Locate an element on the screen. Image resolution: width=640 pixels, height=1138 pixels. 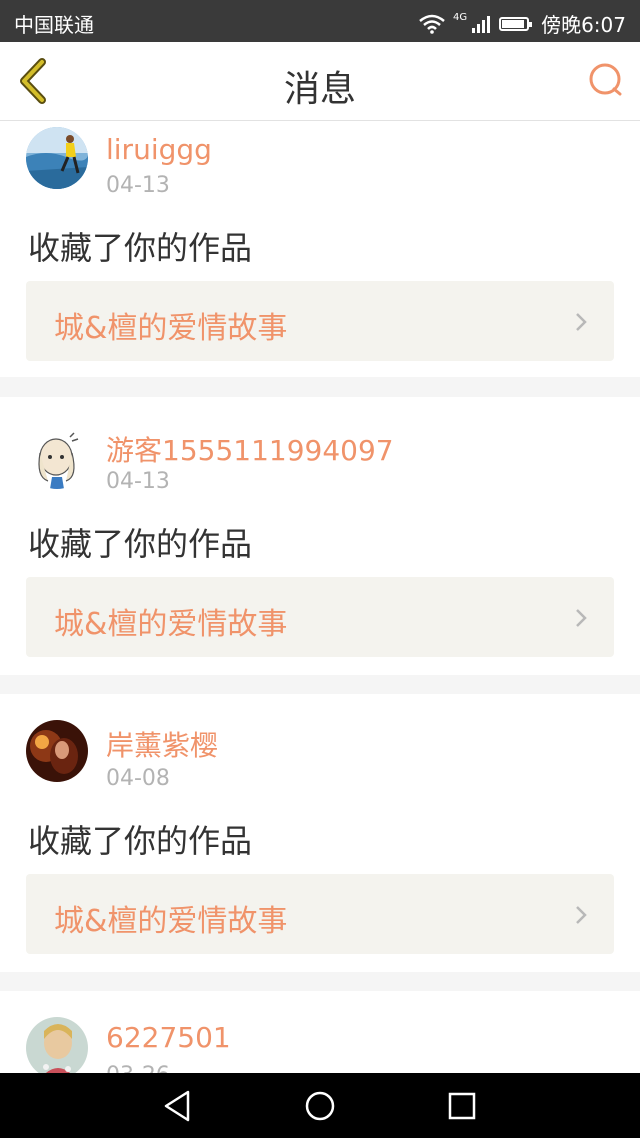
message-date: 04-08 is located at coordinates (138, 778).